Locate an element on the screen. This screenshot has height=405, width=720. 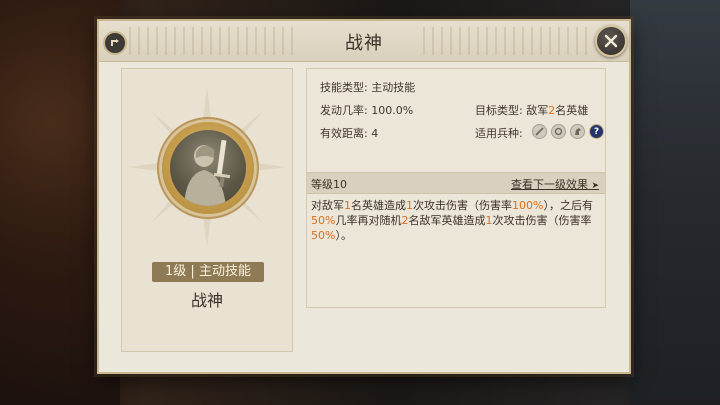
dialog-title-bar: 战神 is located at coordinates (364, 41).